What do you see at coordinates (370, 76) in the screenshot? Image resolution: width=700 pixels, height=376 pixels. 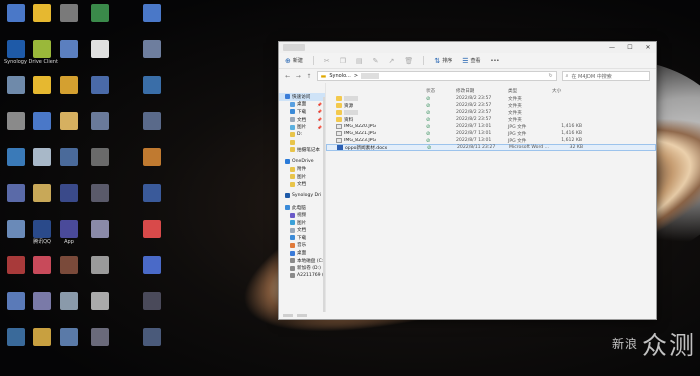 I see `path-segment-blurred` at bounding box center [370, 76].